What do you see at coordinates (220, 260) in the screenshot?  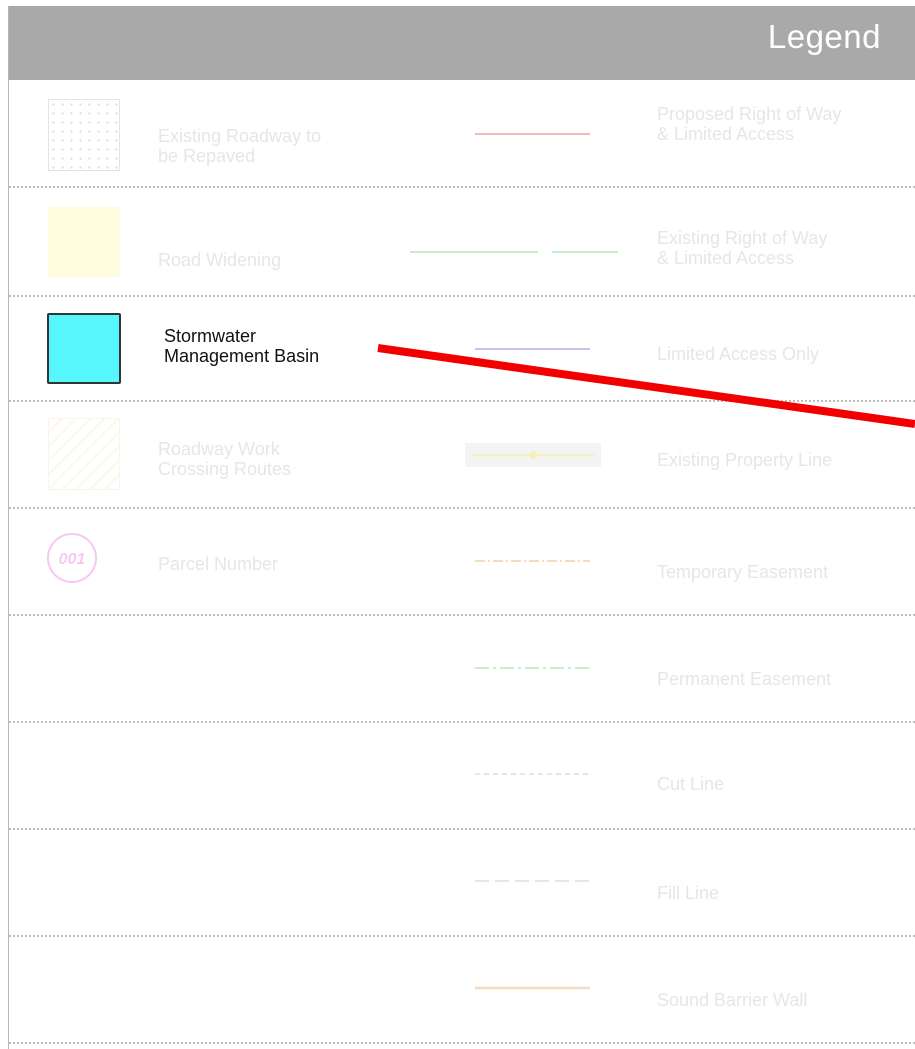 I see `label-road-widening: Road Widening` at bounding box center [220, 260].